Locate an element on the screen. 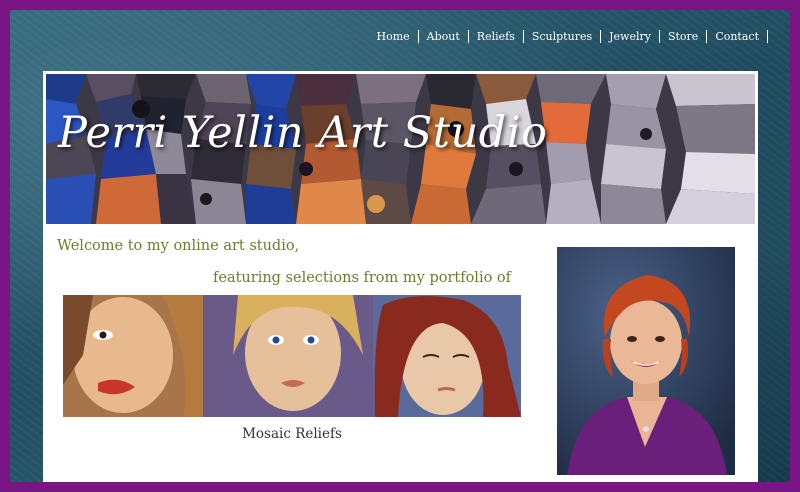 Image resolution: width=800 pixels, height=492 pixels. mosaic-faces-image is located at coordinates (292, 356).